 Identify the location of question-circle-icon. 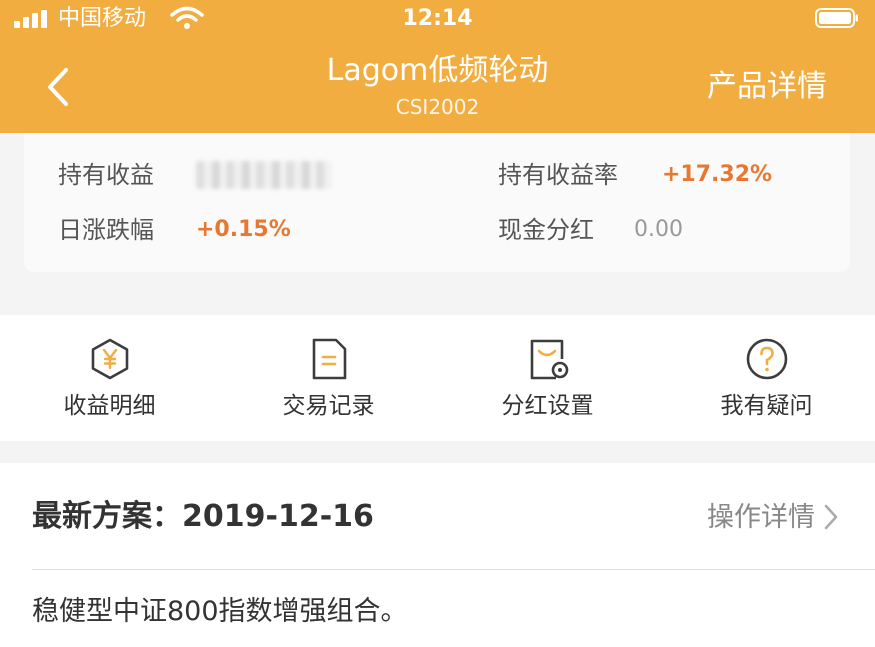
(766, 359).